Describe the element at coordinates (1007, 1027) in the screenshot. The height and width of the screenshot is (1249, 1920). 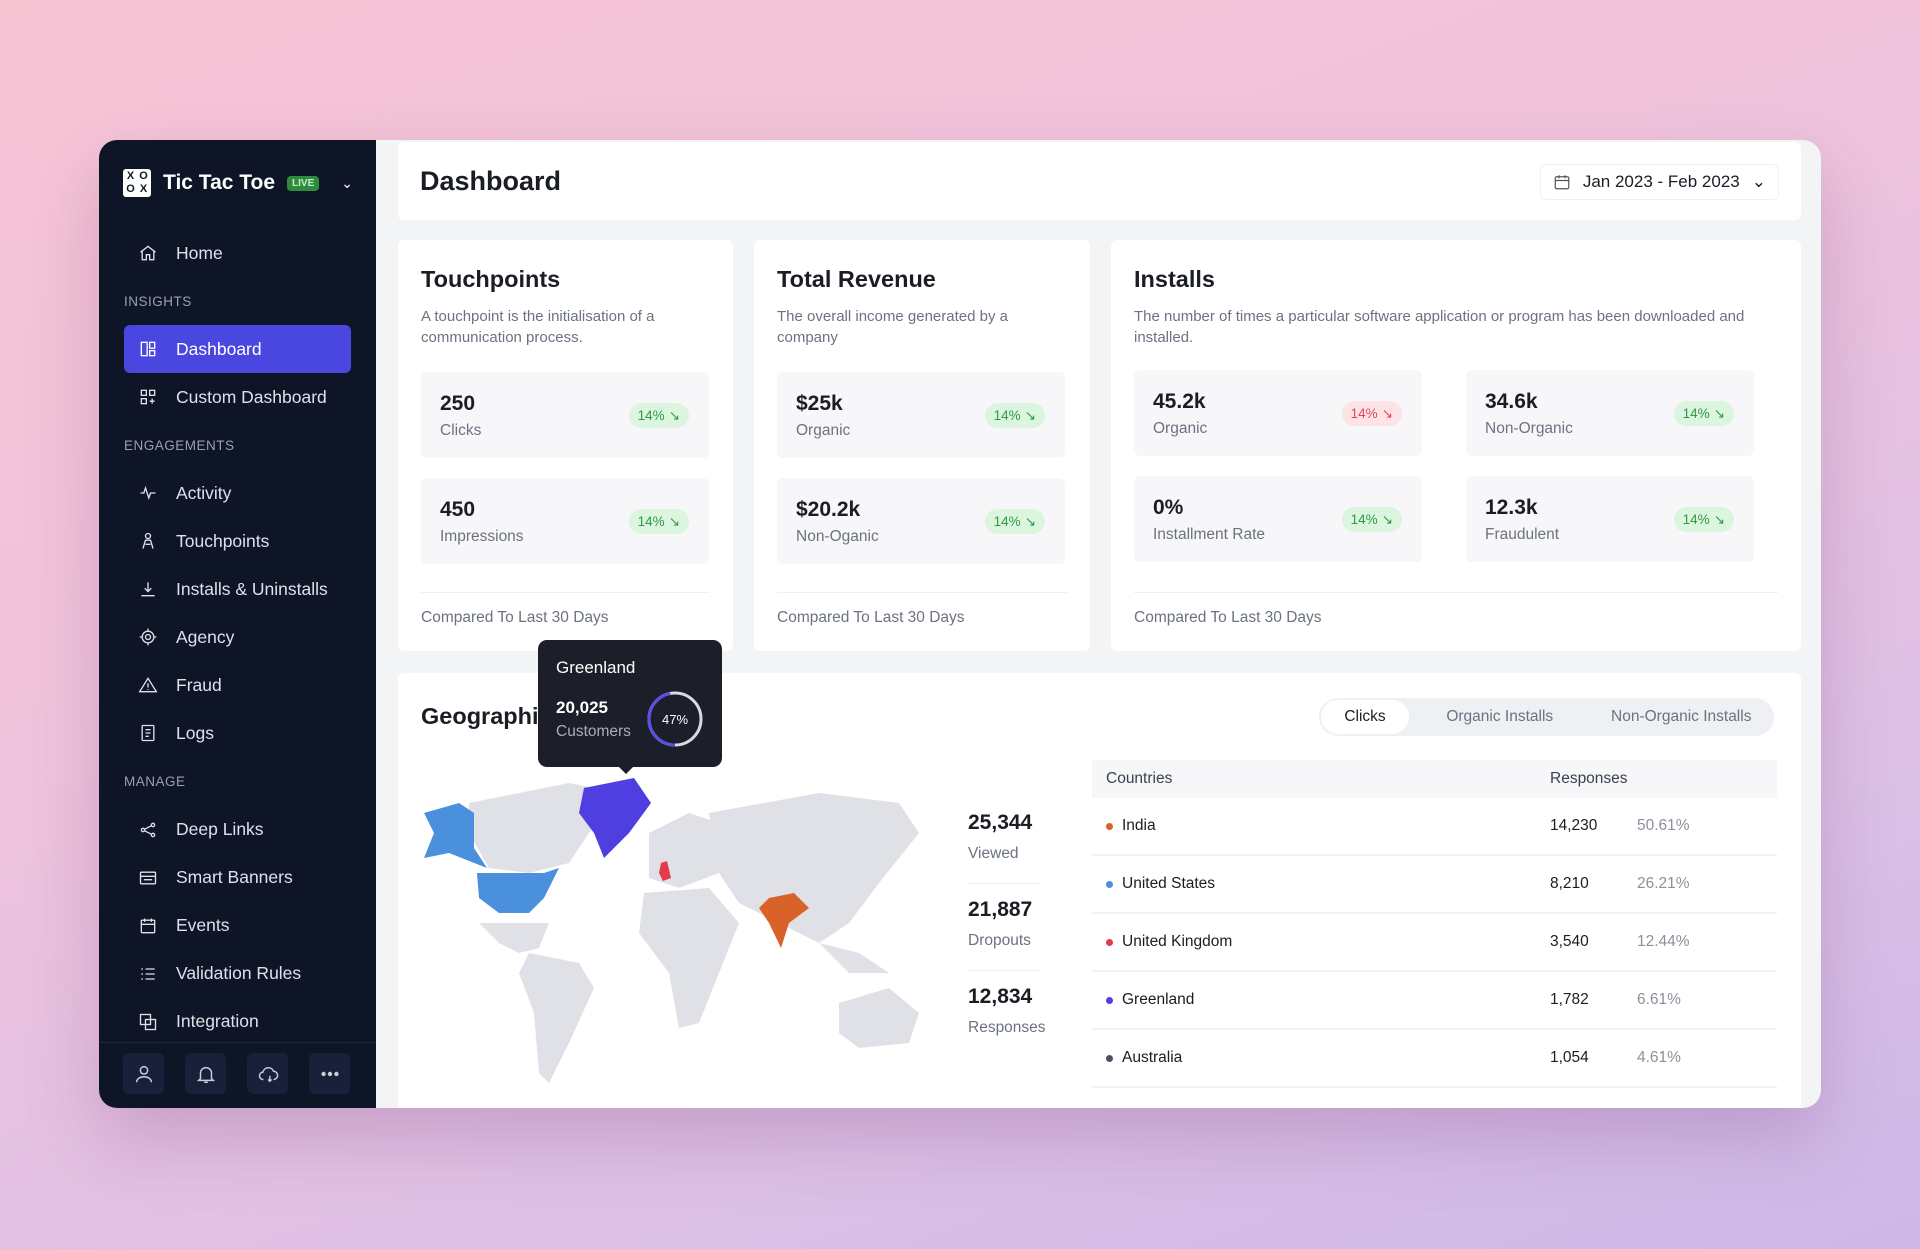
I see `stat-label: Responses` at that location.